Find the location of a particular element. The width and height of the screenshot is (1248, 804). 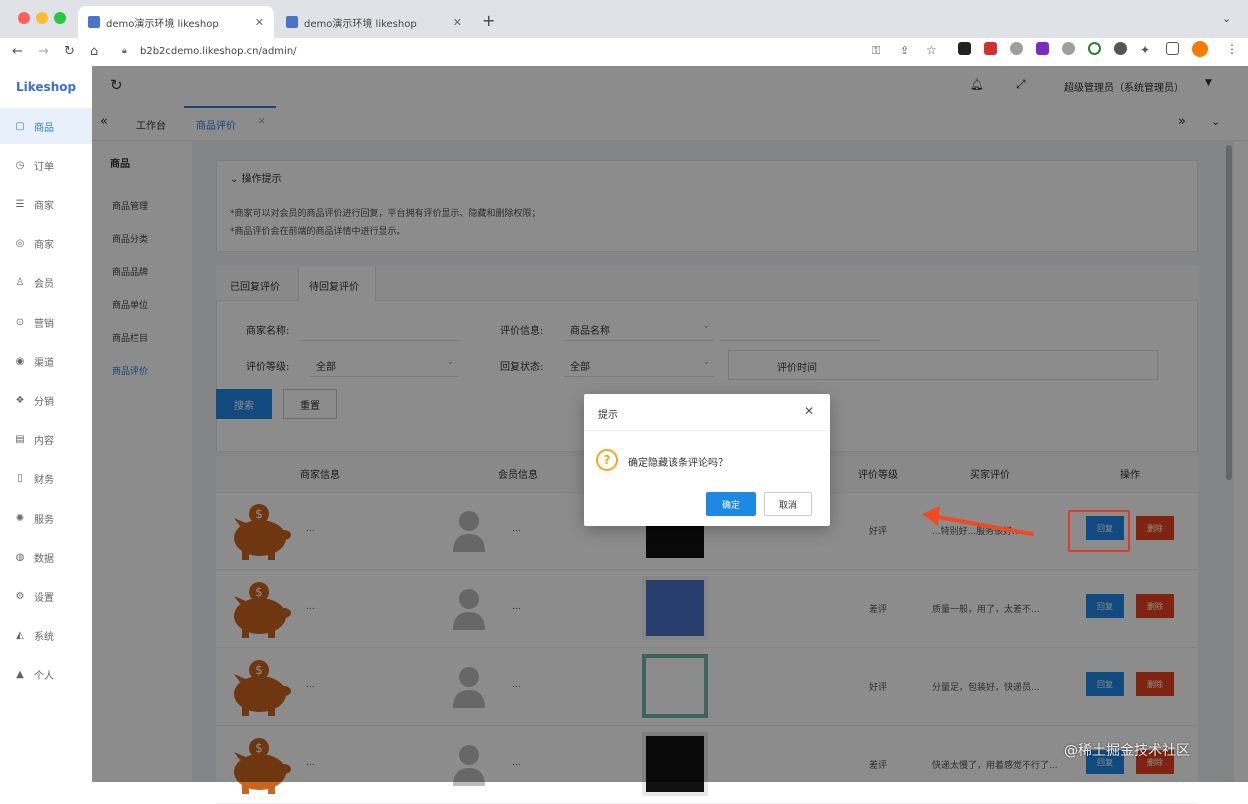

sidebar-item-label: 分销 is located at coordinates (44, 402).